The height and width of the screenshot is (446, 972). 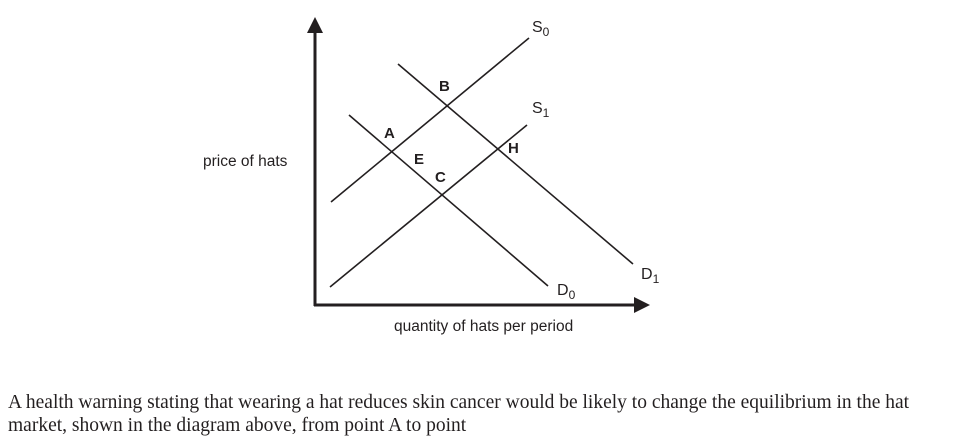 I want to click on label-s1: S1, so click(x=541, y=110).